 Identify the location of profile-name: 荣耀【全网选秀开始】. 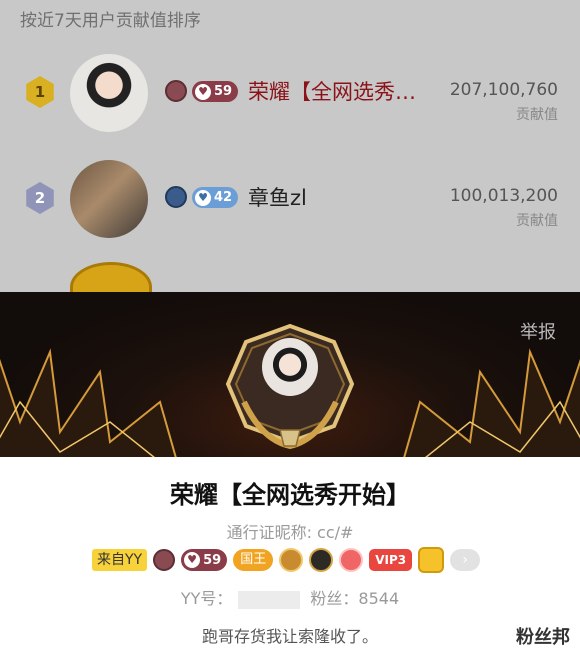
(290, 495).